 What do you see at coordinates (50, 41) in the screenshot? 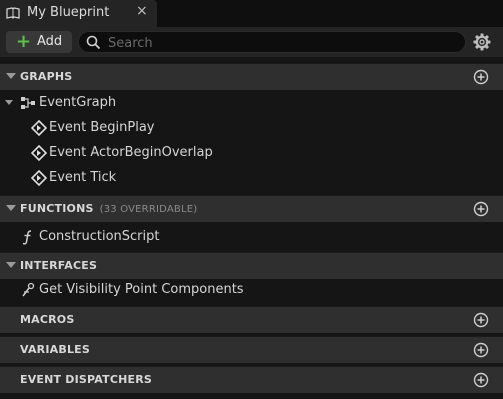
I see `add-button-label: Add` at bounding box center [50, 41].